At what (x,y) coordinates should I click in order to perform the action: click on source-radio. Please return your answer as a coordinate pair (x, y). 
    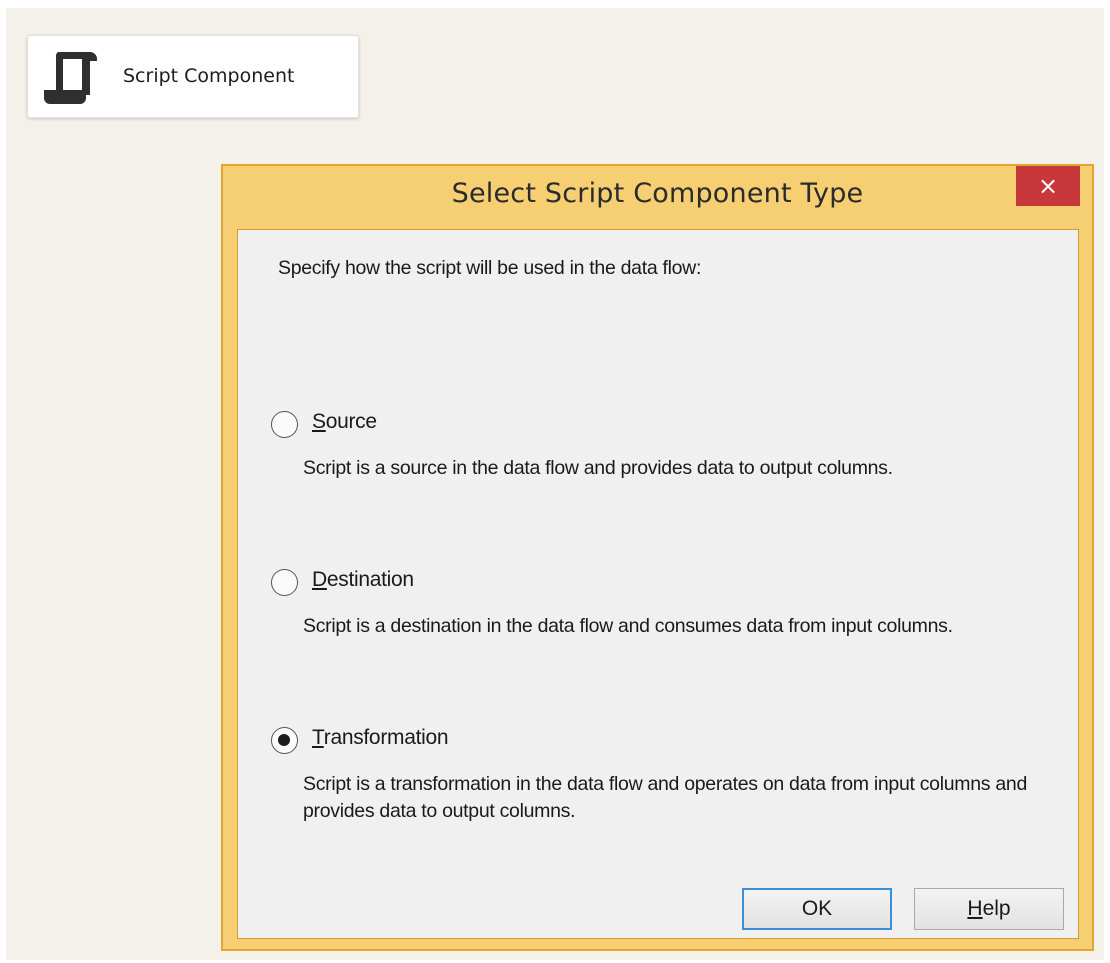
    Looking at the image, I should click on (284, 424).